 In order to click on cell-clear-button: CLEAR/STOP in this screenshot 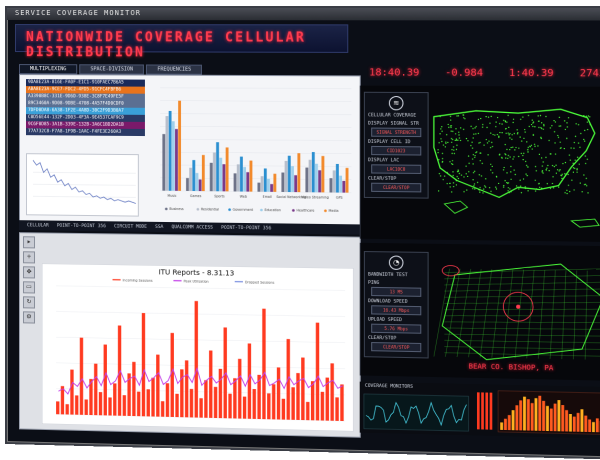, I will do `click(396, 188)`.